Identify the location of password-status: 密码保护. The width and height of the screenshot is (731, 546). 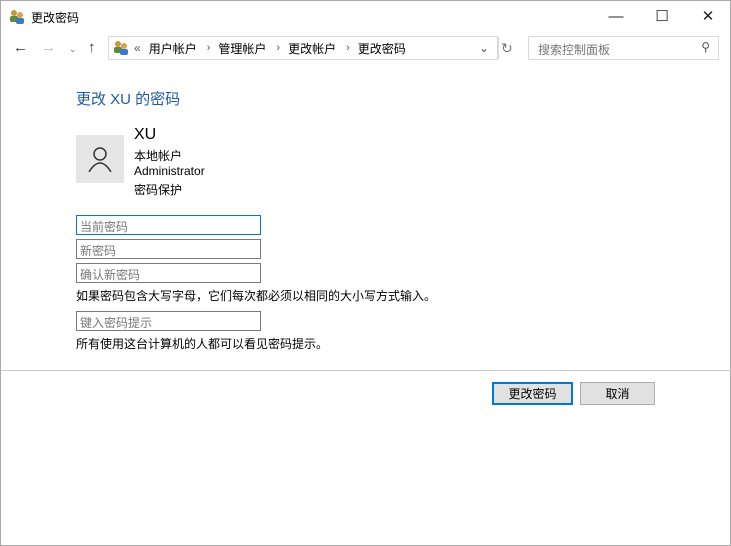
(158, 190).